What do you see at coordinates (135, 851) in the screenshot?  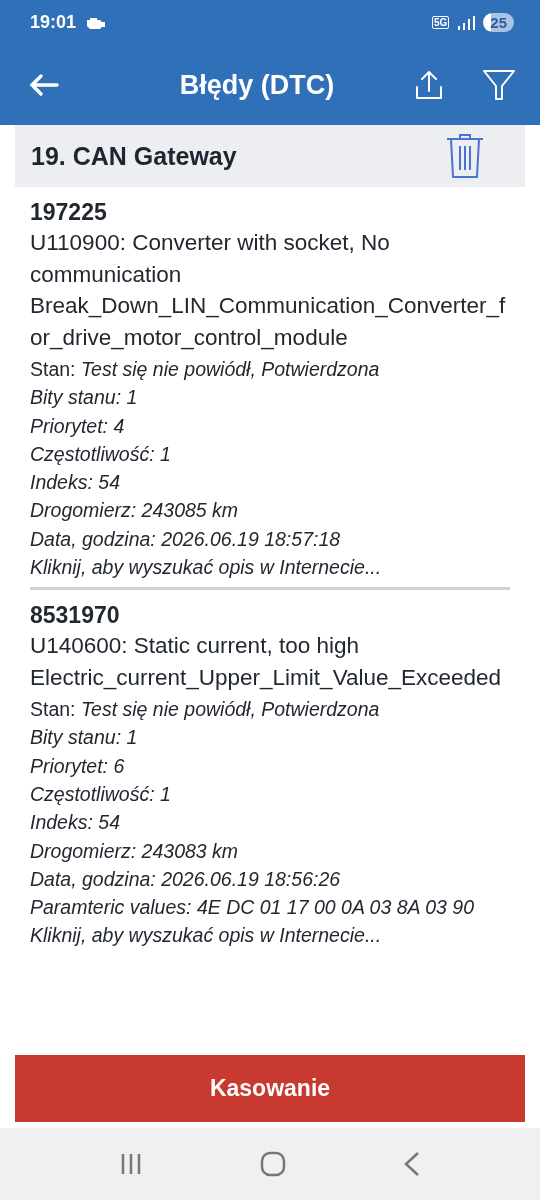 I see `error-detail: Drogomierz: 243083 km` at bounding box center [135, 851].